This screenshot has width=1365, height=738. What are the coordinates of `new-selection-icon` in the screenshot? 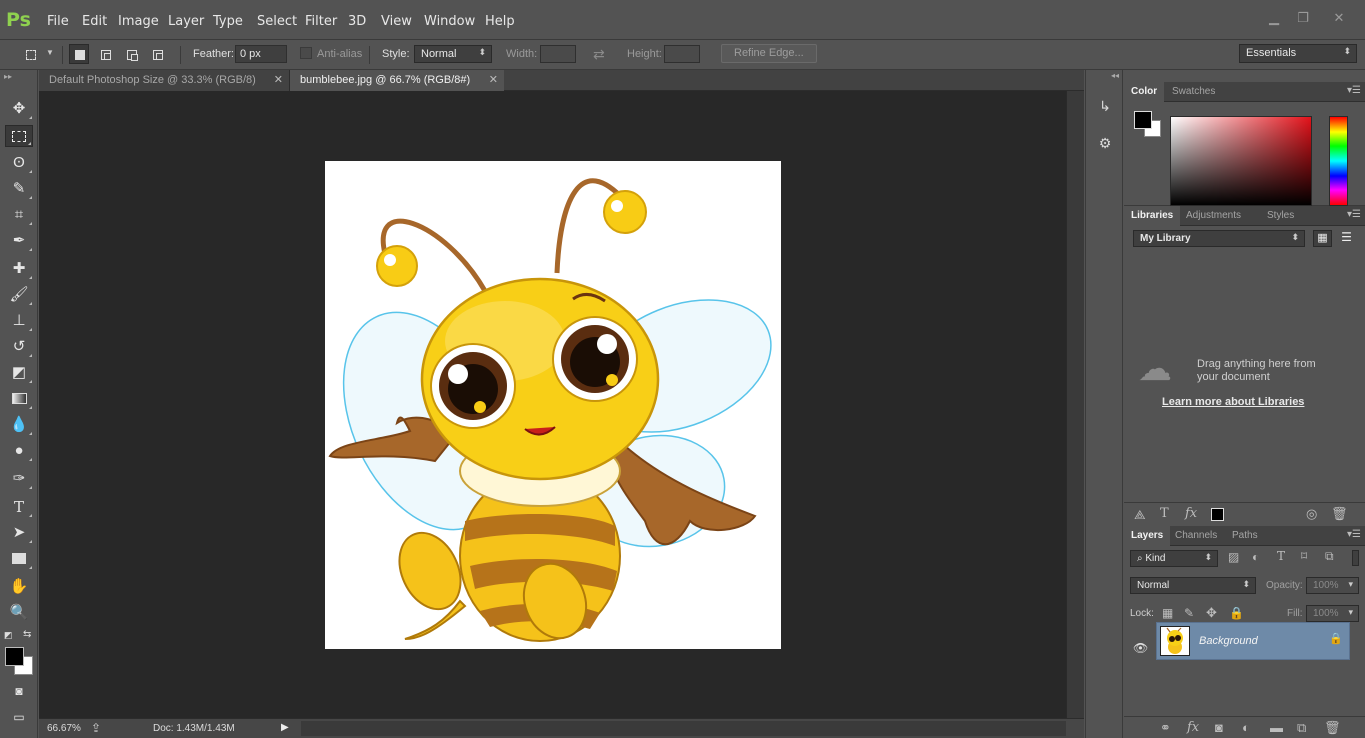 It's located at (79, 54).